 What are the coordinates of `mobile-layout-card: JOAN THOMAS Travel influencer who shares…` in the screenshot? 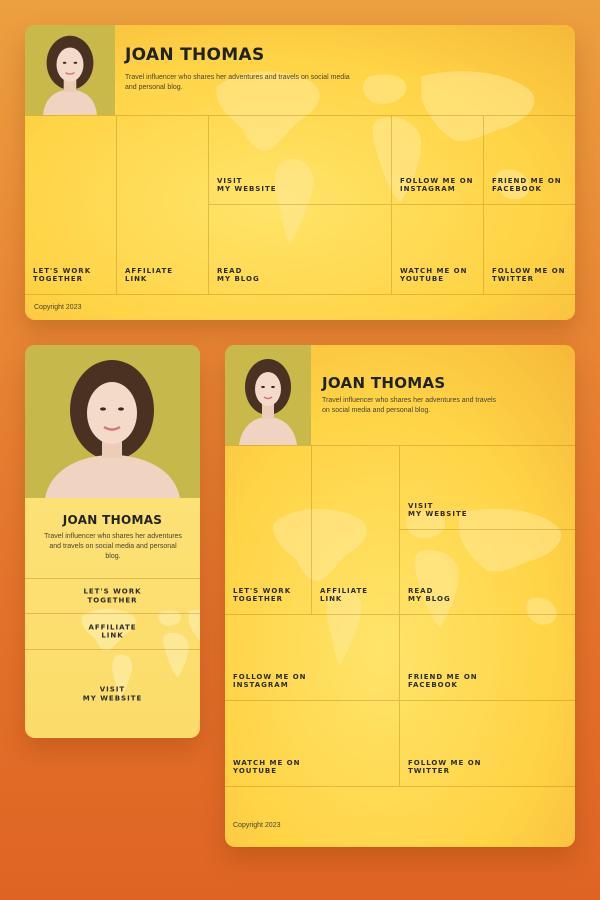 It's located at (112, 541).